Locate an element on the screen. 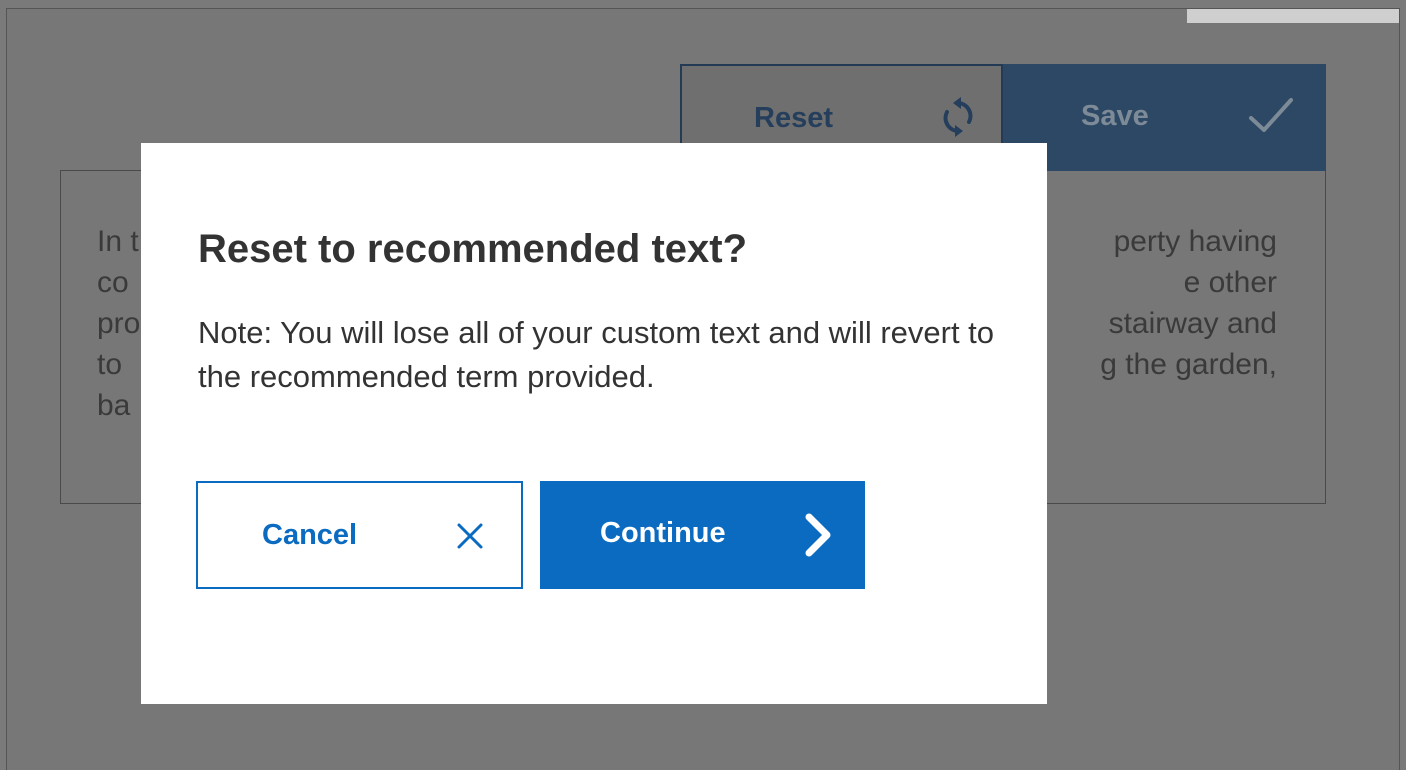 The height and width of the screenshot is (770, 1406). editor-fragment: perty having is located at coordinates (1195, 241).